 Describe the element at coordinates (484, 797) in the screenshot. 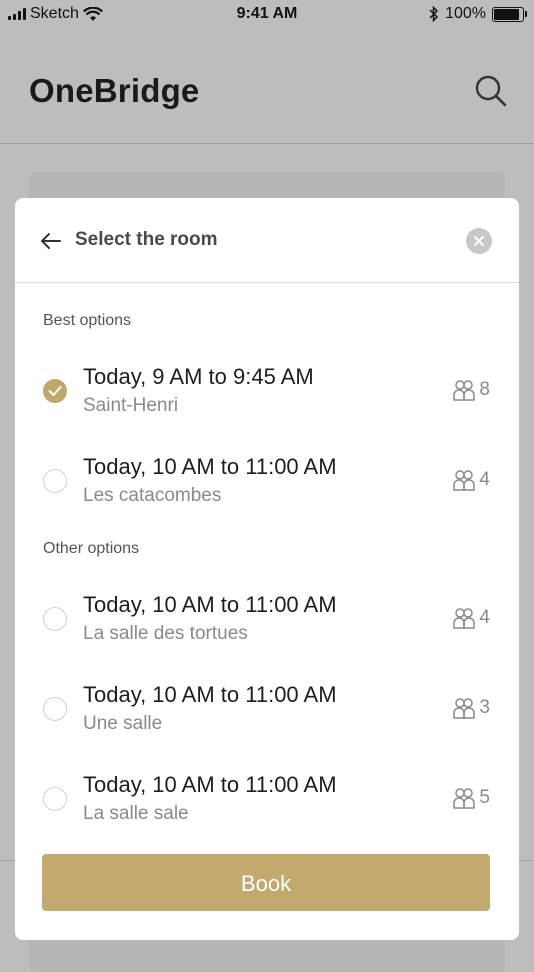

I see `capacity-count: 5` at that location.